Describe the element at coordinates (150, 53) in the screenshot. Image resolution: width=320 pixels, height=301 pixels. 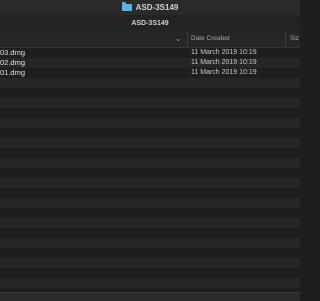
I see `list-item: 03.dmg 11 March 2019 10:19` at that location.